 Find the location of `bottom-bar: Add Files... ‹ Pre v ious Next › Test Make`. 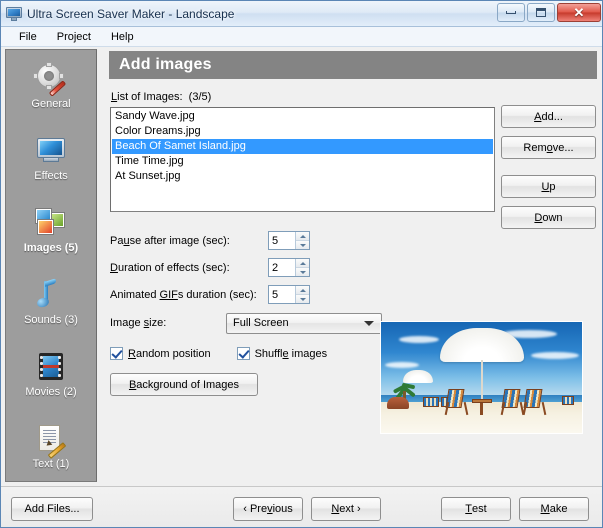

bottom-bar: Add Files... ‹ Pre v ious Next › Test Make is located at coordinates (301, 506).